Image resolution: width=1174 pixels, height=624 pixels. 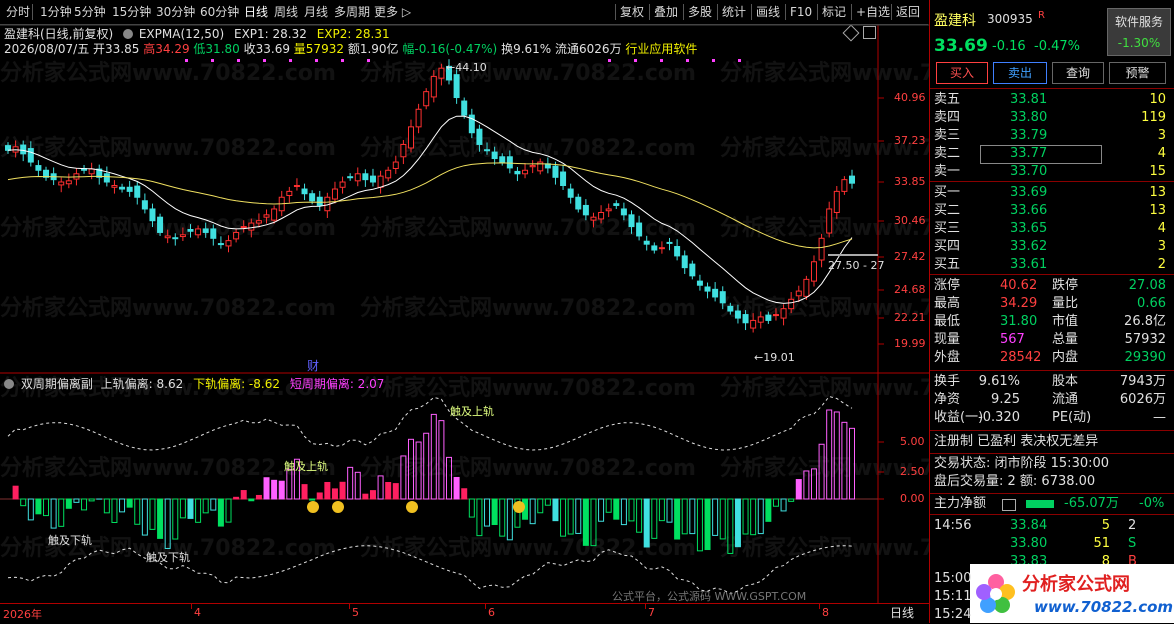 I want to click on level-volume: 10, so click(x=1157, y=100).